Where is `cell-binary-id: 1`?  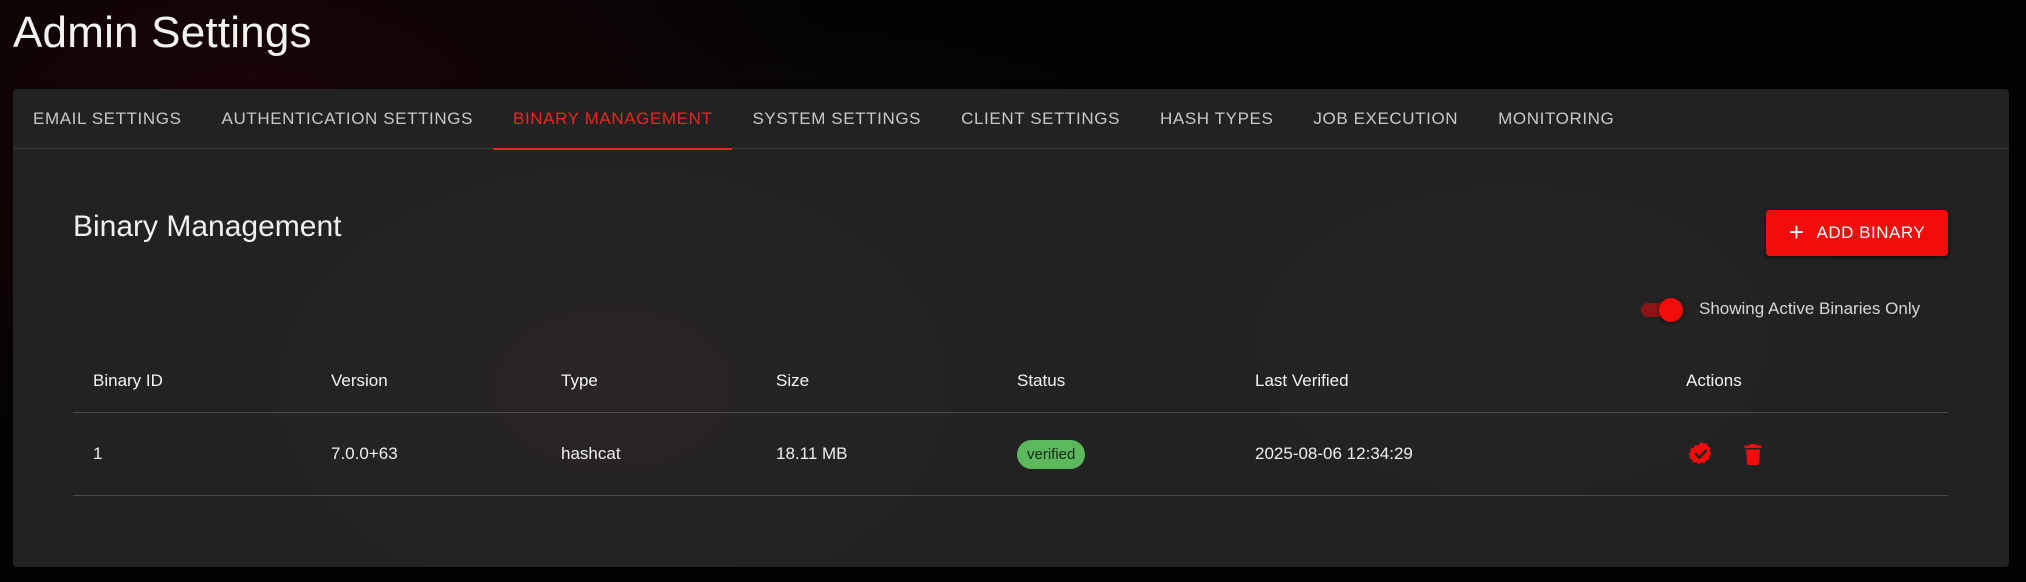 cell-binary-id: 1 is located at coordinates (98, 453).